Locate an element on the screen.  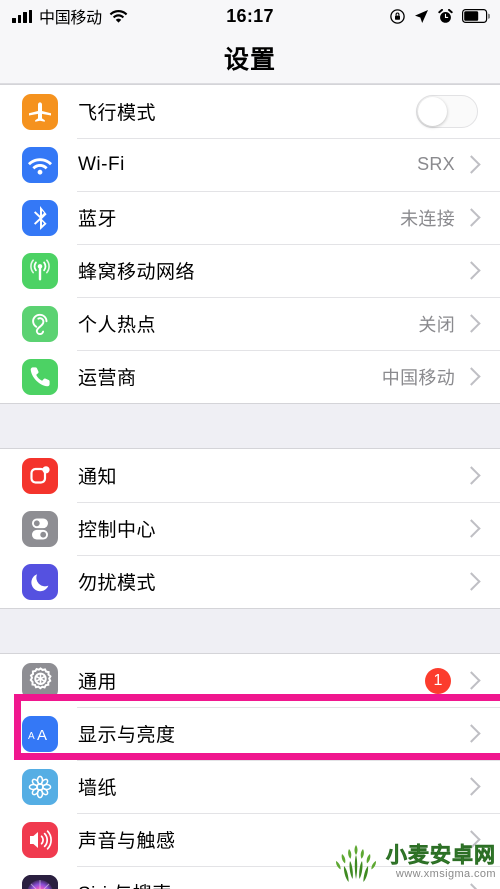
settings-row-value: 中国移动 is located at coordinates (418, 377).